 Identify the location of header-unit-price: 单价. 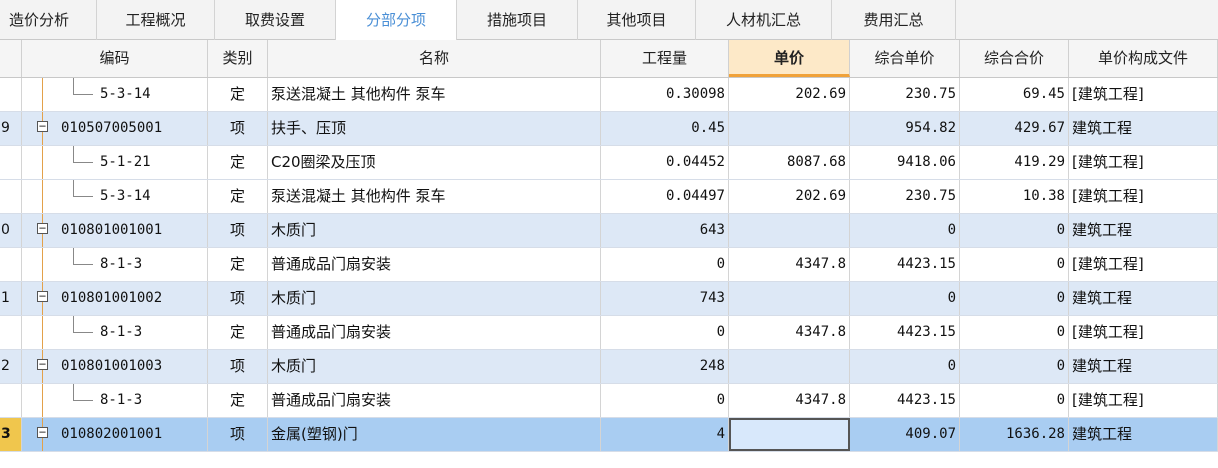
(789, 58).